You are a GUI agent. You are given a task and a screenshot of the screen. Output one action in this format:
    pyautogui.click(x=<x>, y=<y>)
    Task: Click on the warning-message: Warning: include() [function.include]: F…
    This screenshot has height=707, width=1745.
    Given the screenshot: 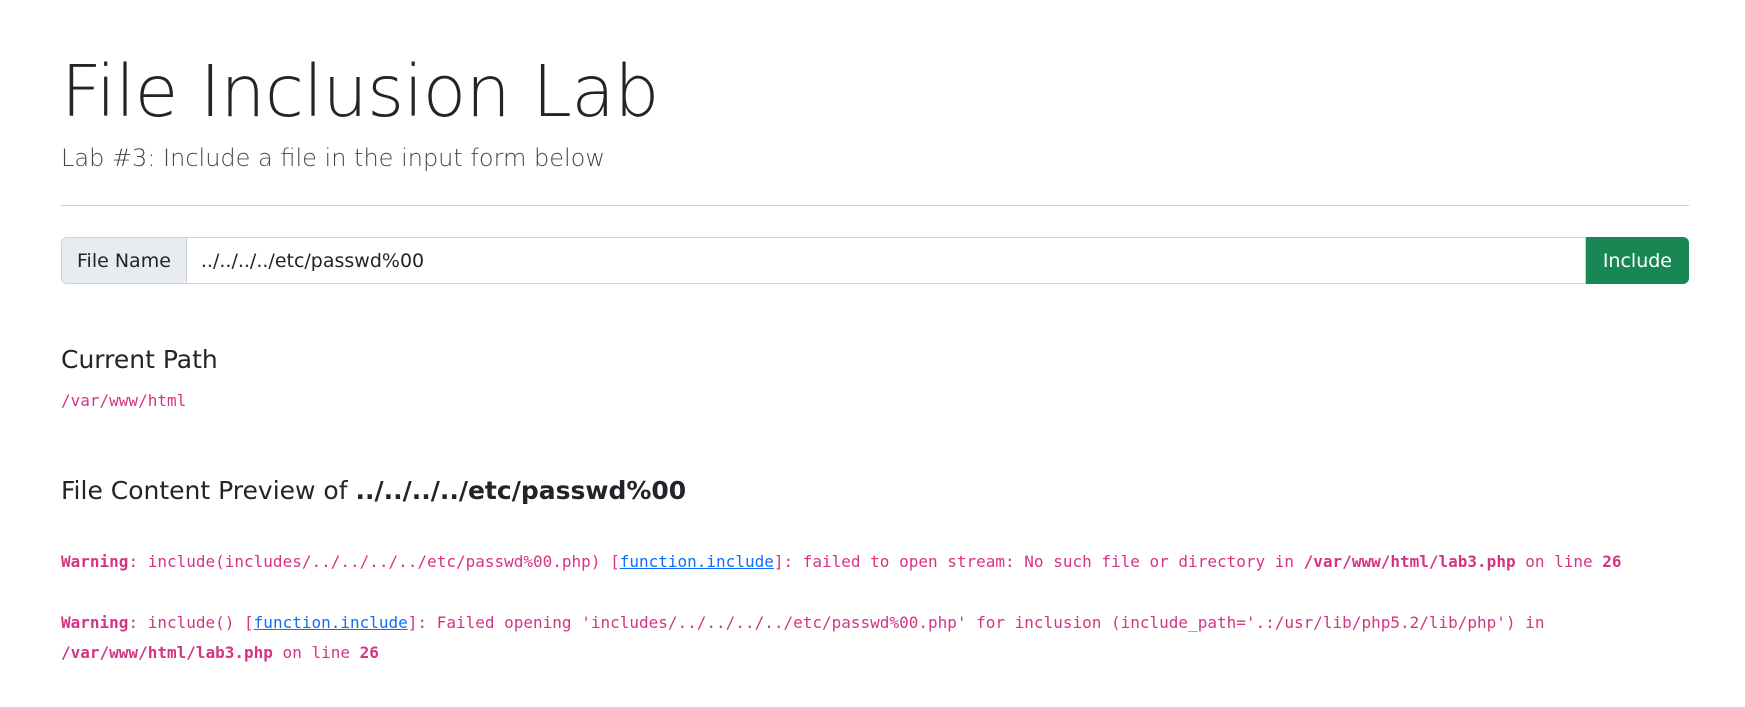 What is the action you would take?
    pyautogui.click(x=841, y=638)
    